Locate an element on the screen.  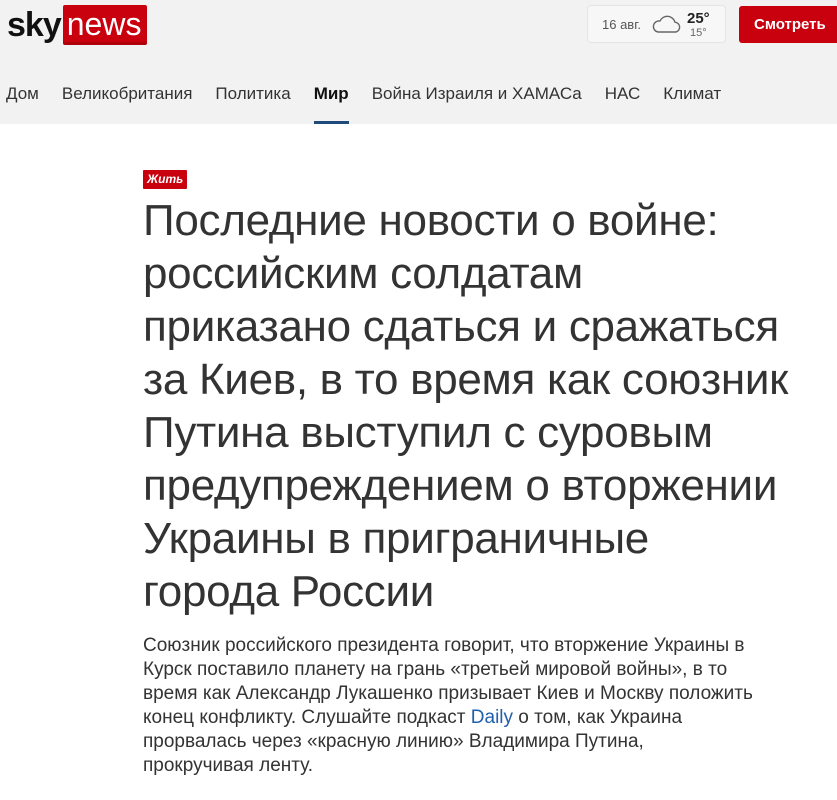
standfirst-line: конец конфликту. Слушайте подкаст is located at coordinates (307, 717).